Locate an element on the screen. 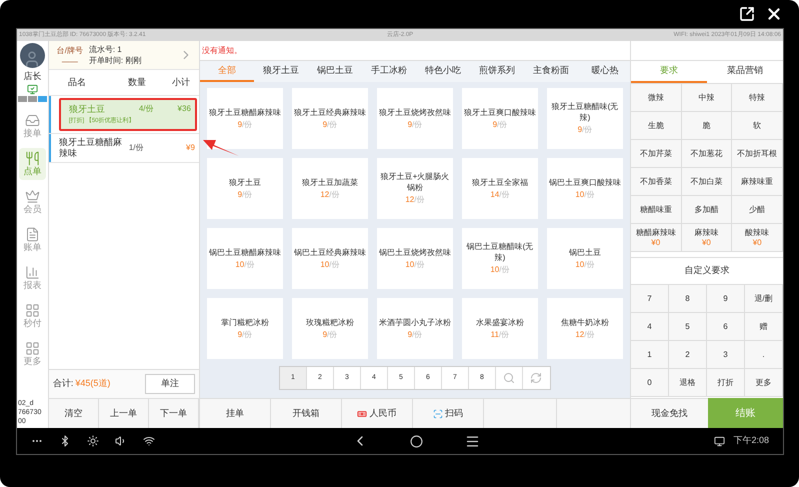 The height and width of the screenshot is (487, 799). product-card: 玫瑰糍粑冰粉 9/份 is located at coordinates (330, 328).